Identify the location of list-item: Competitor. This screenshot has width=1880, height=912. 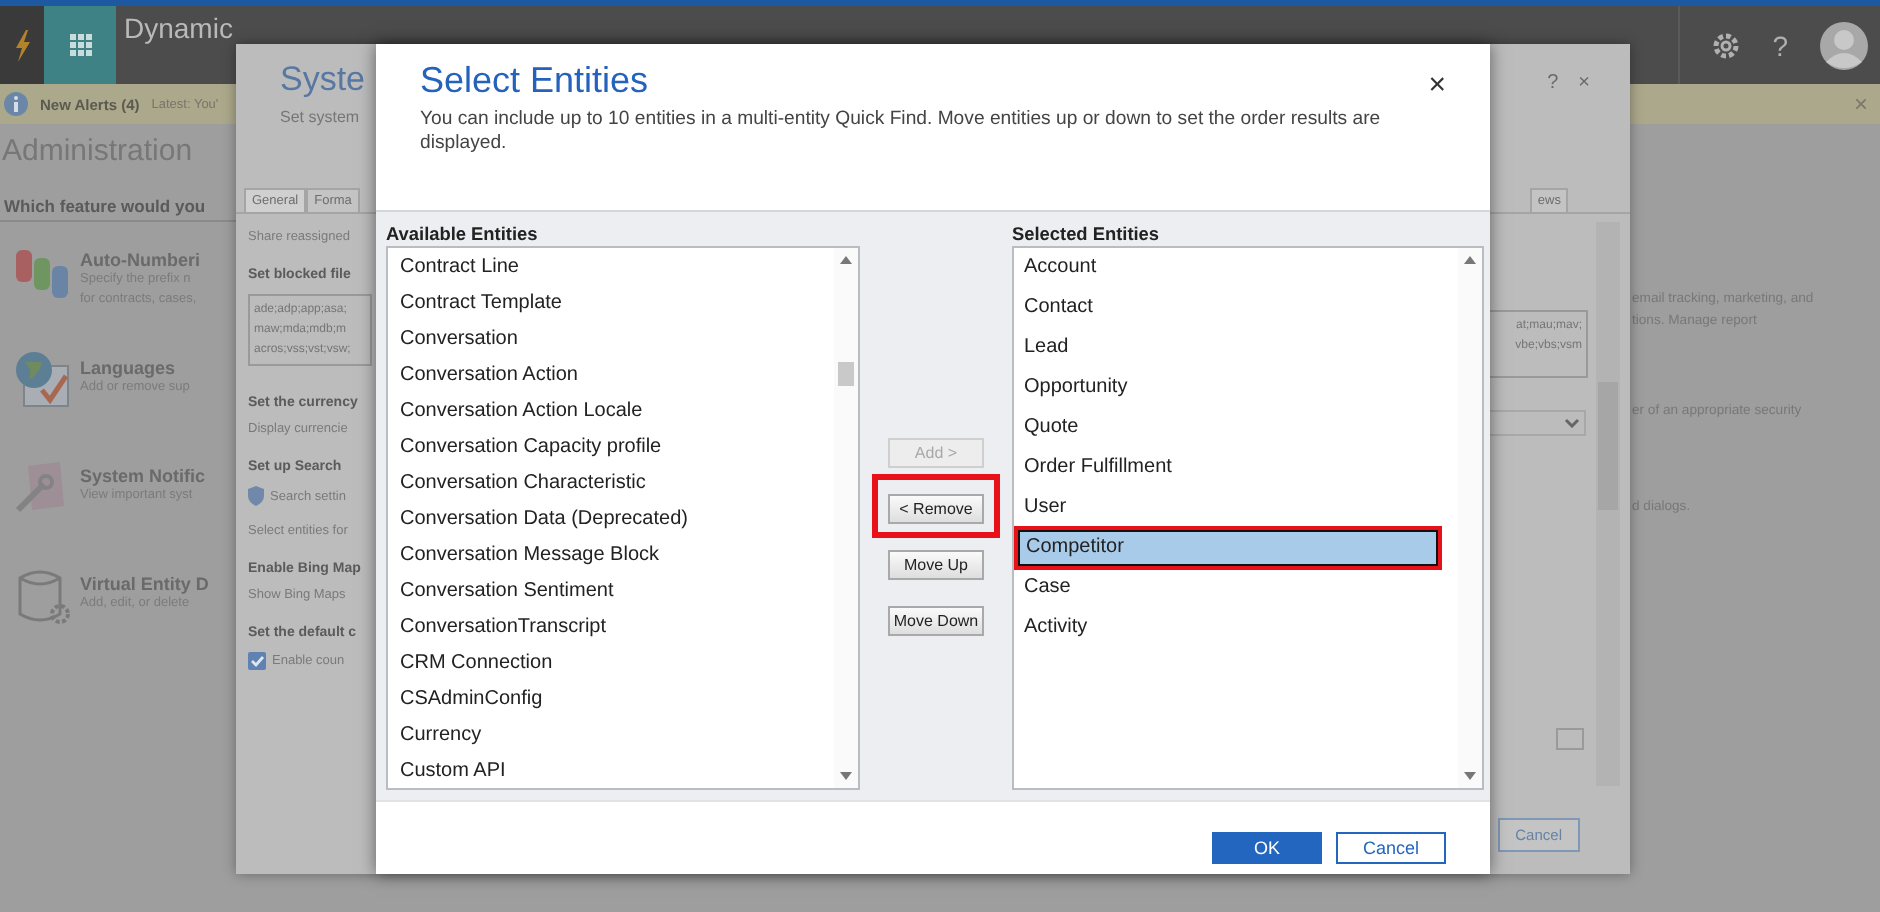
(1228, 548).